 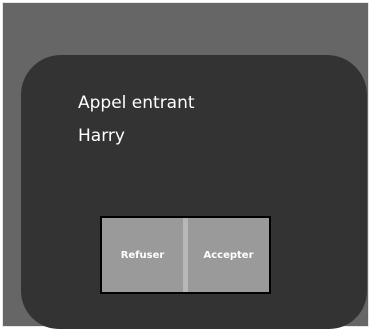 What do you see at coordinates (136, 103) in the screenshot?
I see `dialog-title: Appel entrant` at bounding box center [136, 103].